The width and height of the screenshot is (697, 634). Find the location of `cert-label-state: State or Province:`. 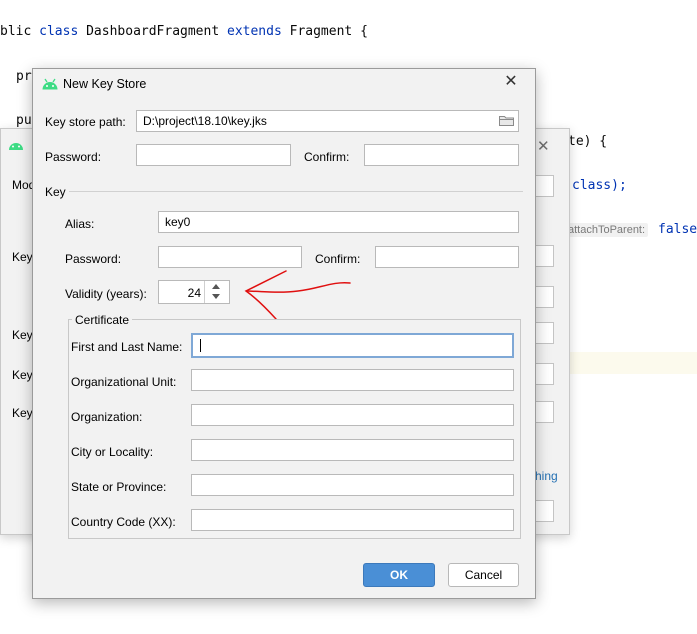

cert-label-state: State or Province: is located at coordinates (119, 487).